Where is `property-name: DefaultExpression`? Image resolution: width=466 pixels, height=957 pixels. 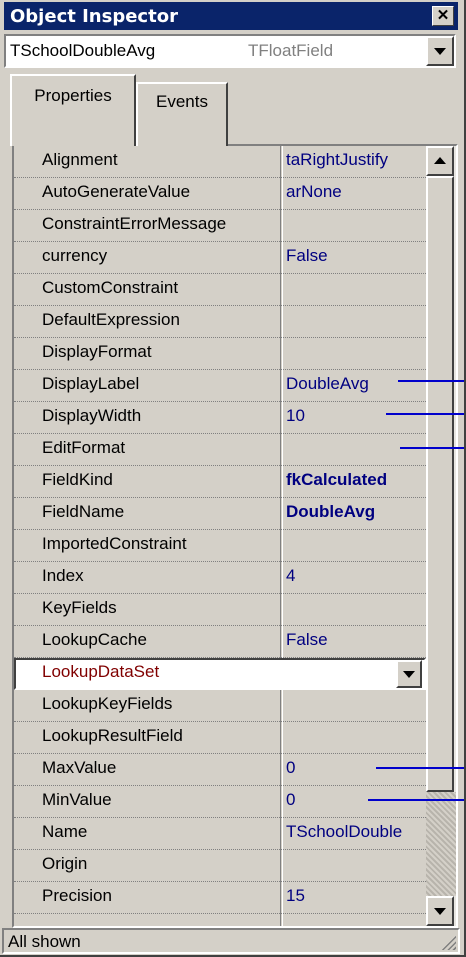 property-name: DefaultExpression is located at coordinates (111, 319).